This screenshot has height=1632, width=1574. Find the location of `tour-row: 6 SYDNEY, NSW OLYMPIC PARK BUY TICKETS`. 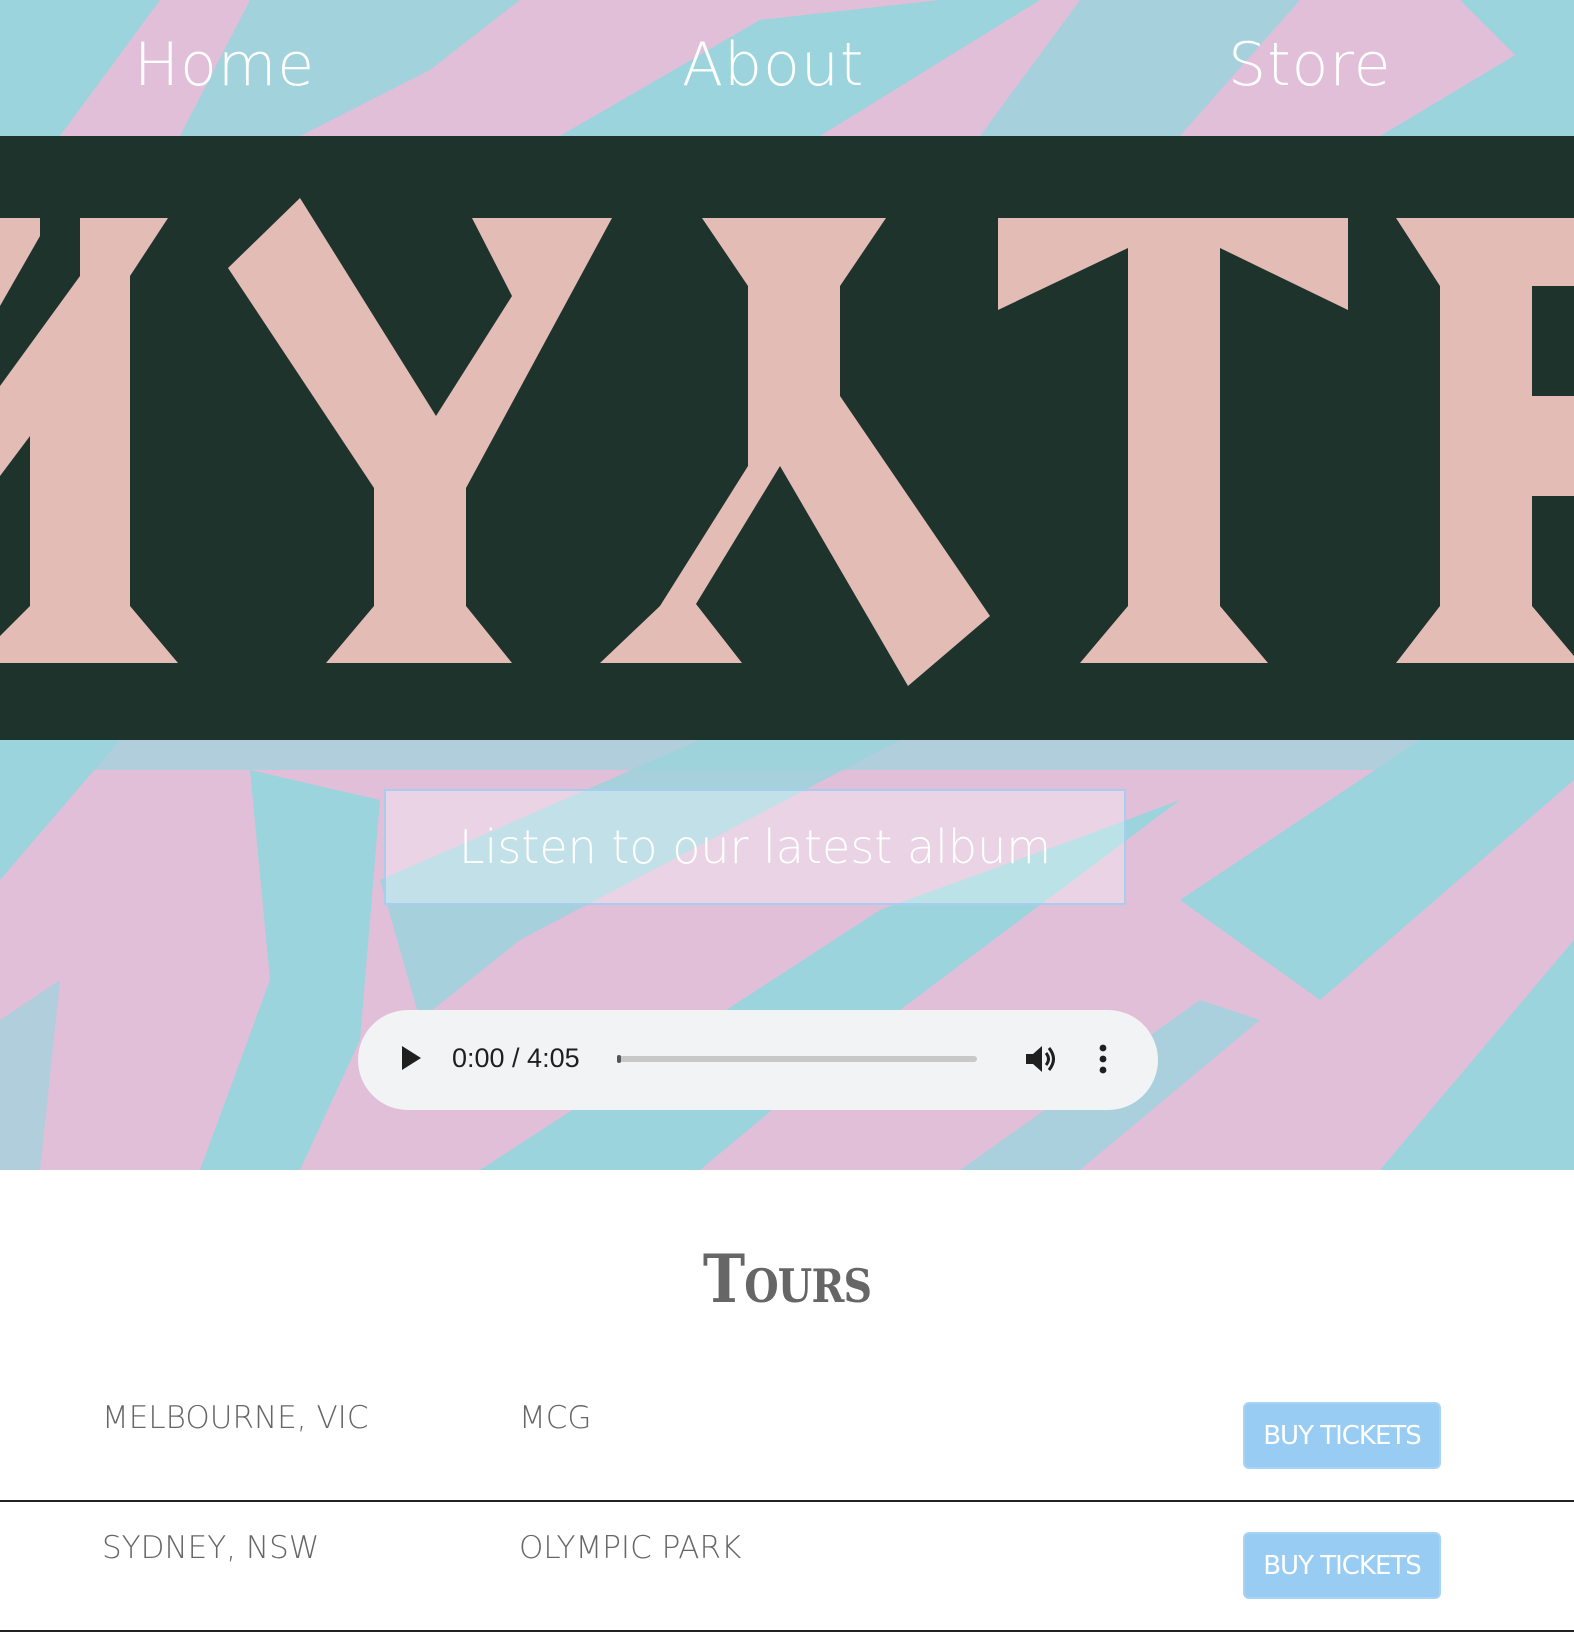

tour-row: 6 SYDNEY, NSW OLYMPIC PARK BUY TICKETS is located at coordinates (787, 1567).